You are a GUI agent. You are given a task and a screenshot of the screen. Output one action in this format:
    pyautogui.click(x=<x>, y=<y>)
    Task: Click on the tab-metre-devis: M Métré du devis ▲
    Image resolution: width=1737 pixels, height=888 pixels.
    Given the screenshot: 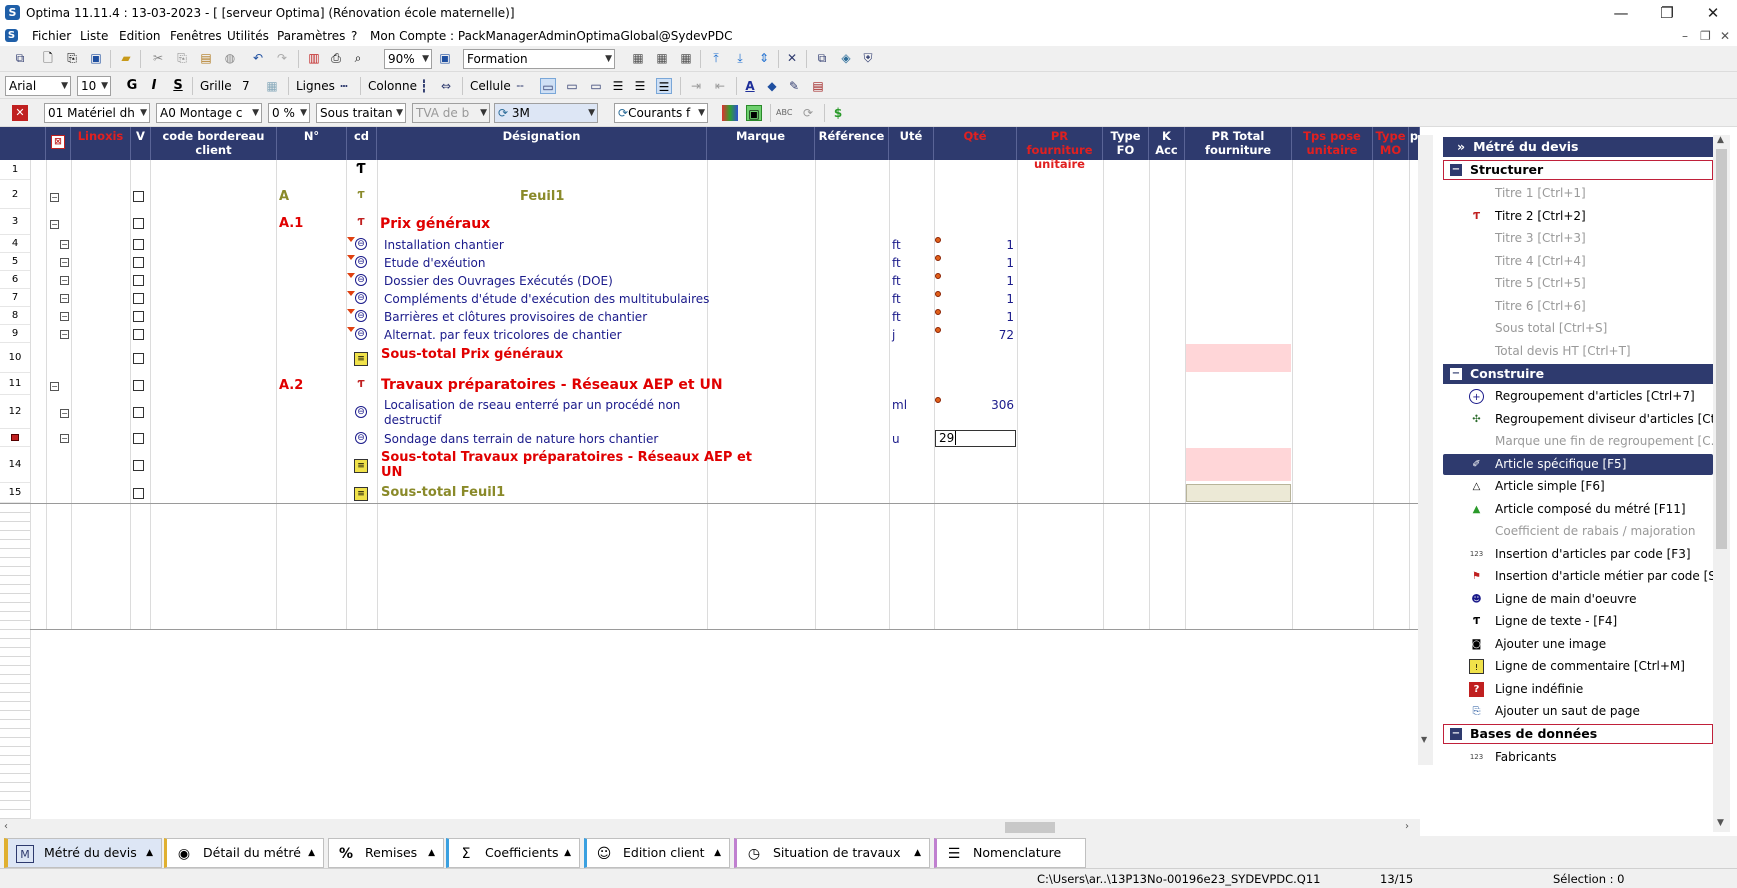 What is the action you would take?
    pyautogui.click(x=83, y=853)
    